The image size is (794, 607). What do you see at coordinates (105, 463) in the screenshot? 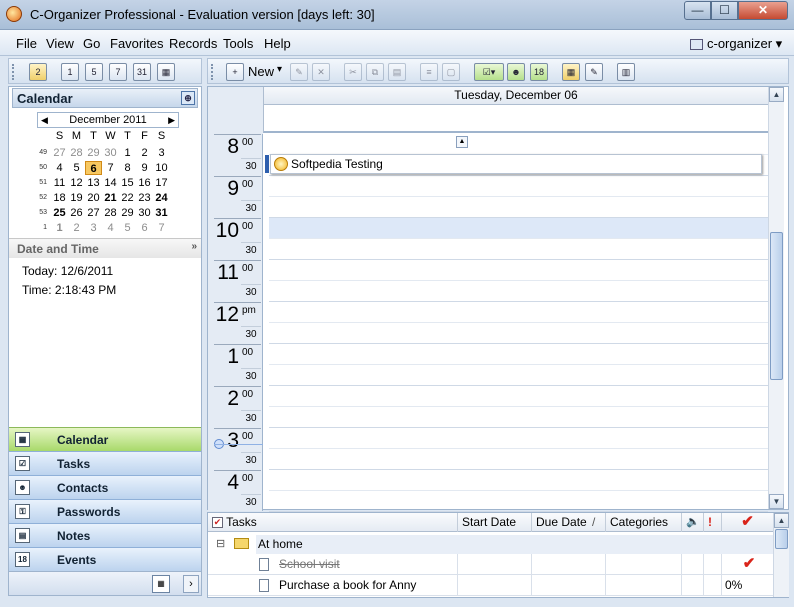
I see `nav-tasks-button: ☑ Tasks` at bounding box center [105, 463].